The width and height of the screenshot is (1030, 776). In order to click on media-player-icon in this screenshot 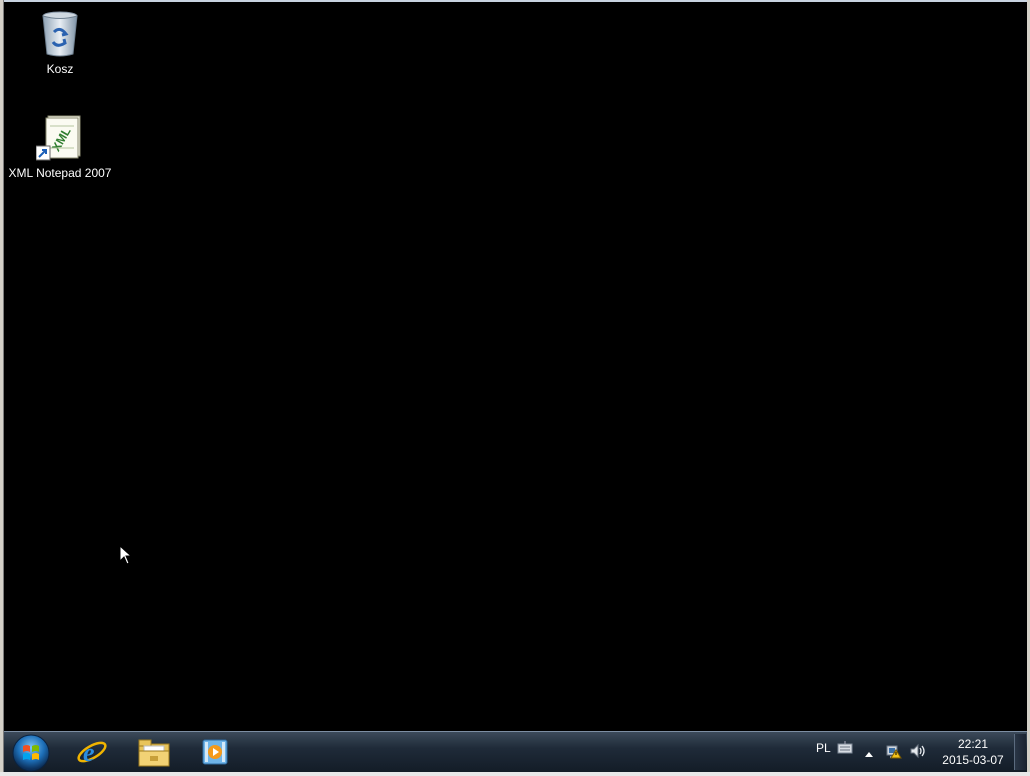, I will do `click(215, 752)`.